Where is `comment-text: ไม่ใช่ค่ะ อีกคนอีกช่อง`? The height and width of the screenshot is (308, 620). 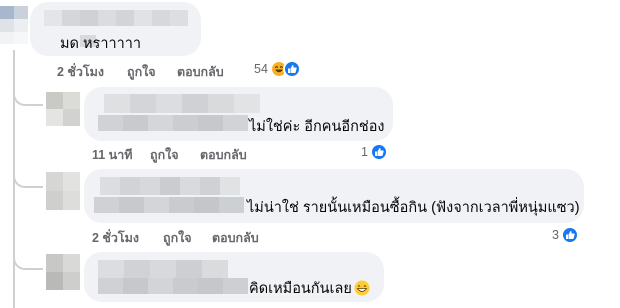
comment-text: ไม่ใช่ค่ะ อีกคนอีกช่อง is located at coordinates (317, 127).